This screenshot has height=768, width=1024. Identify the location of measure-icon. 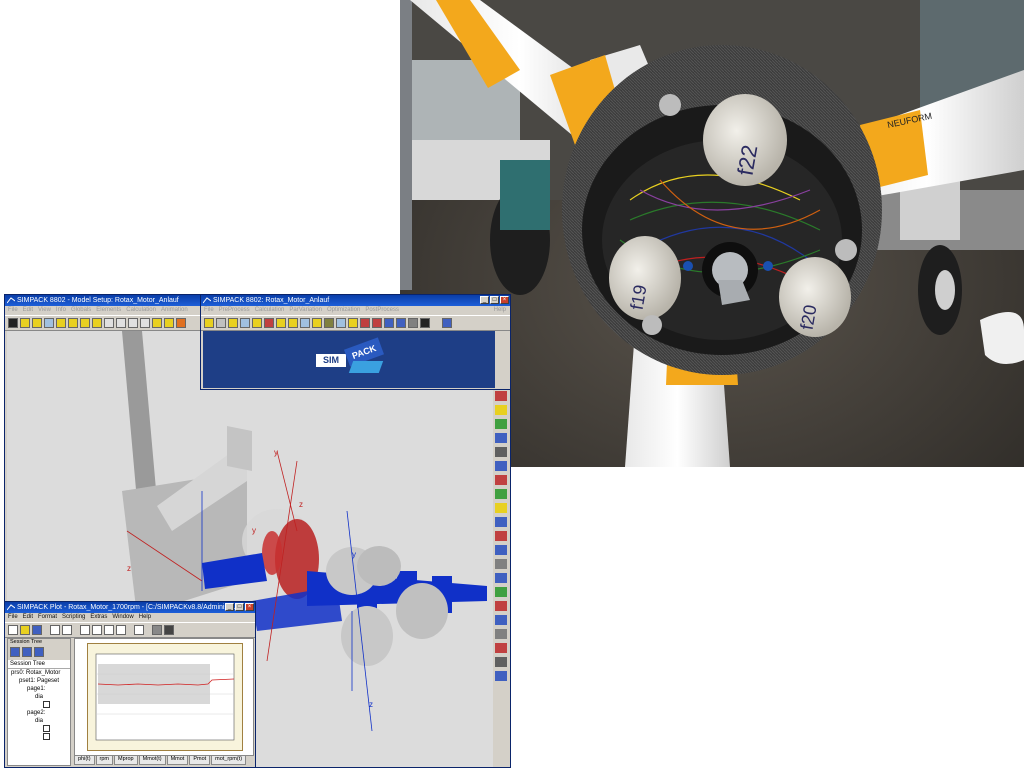
(257, 323).